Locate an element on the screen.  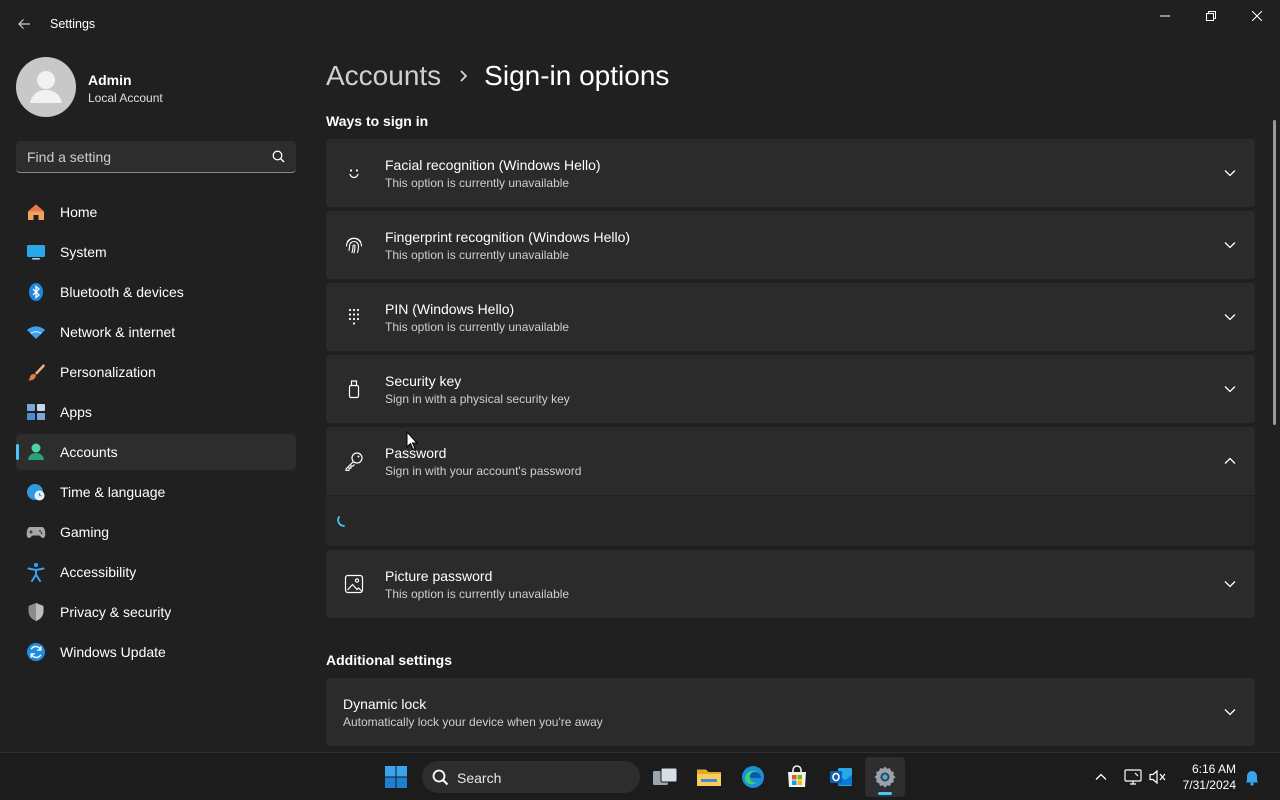
mouse-cursor-icon is located at coordinates (412, 441).